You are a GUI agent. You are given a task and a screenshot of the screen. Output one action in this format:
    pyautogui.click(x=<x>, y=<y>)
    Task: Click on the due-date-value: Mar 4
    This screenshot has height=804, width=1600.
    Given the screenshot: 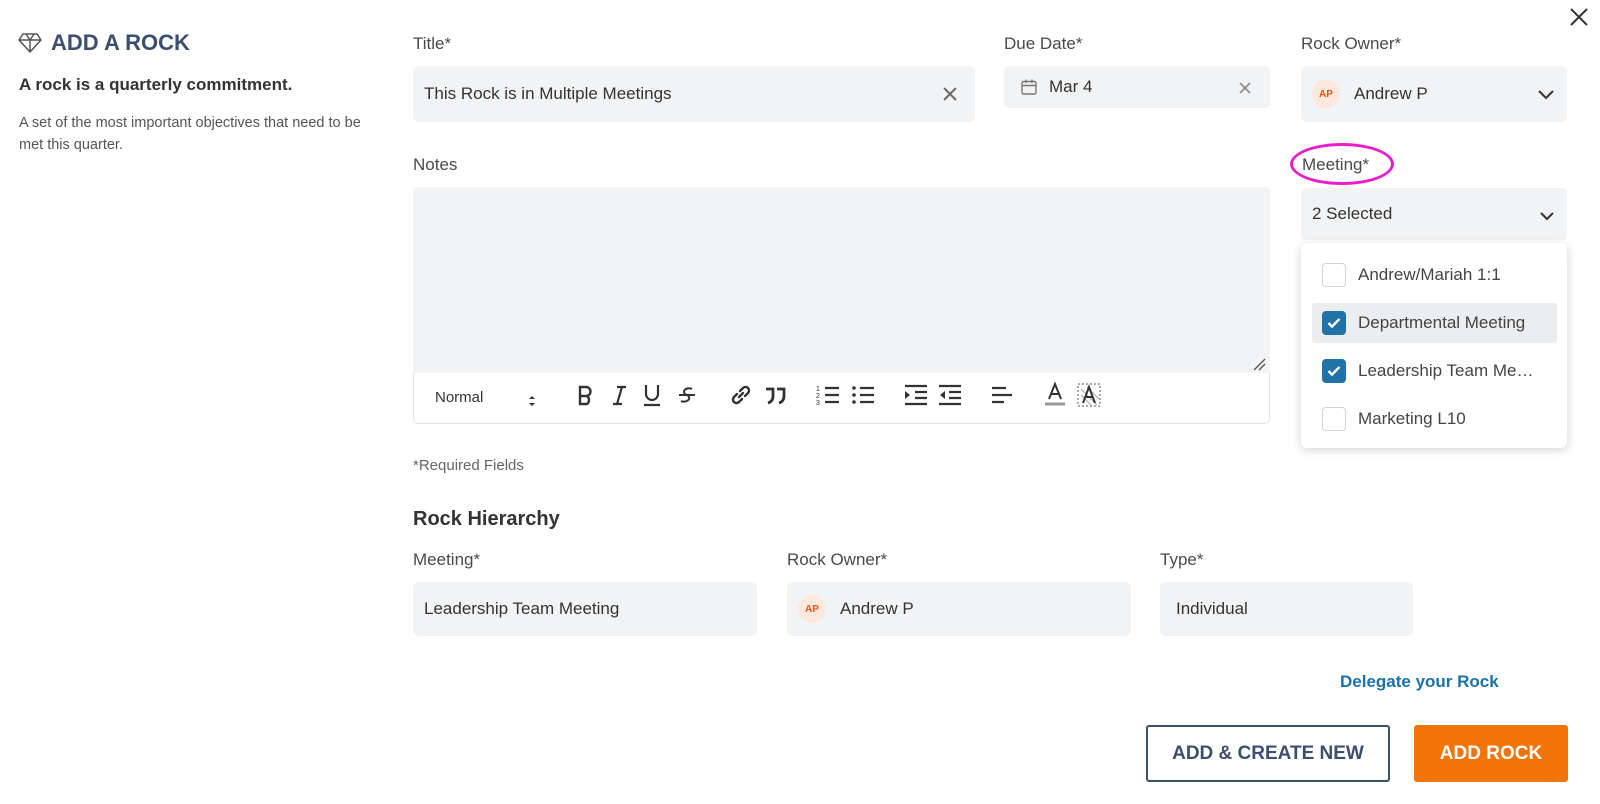 What is the action you would take?
    pyautogui.click(x=1071, y=86)
    